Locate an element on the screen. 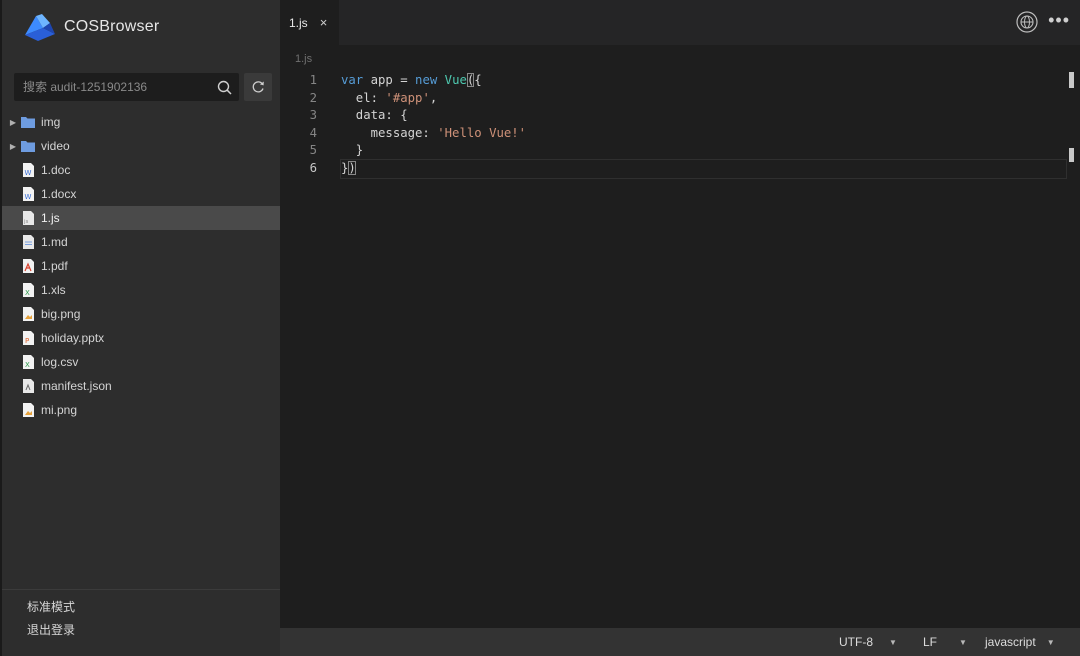  breadcrumb: 1.js is located at coordinates (304, 59).